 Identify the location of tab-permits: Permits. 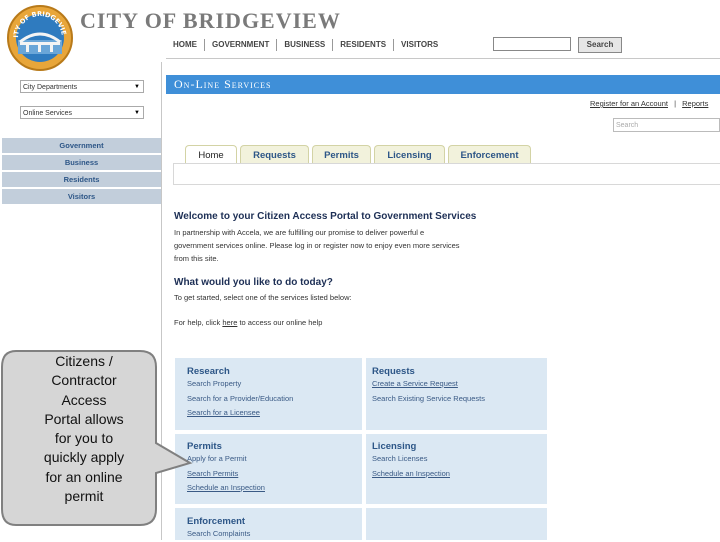
(341, 154).